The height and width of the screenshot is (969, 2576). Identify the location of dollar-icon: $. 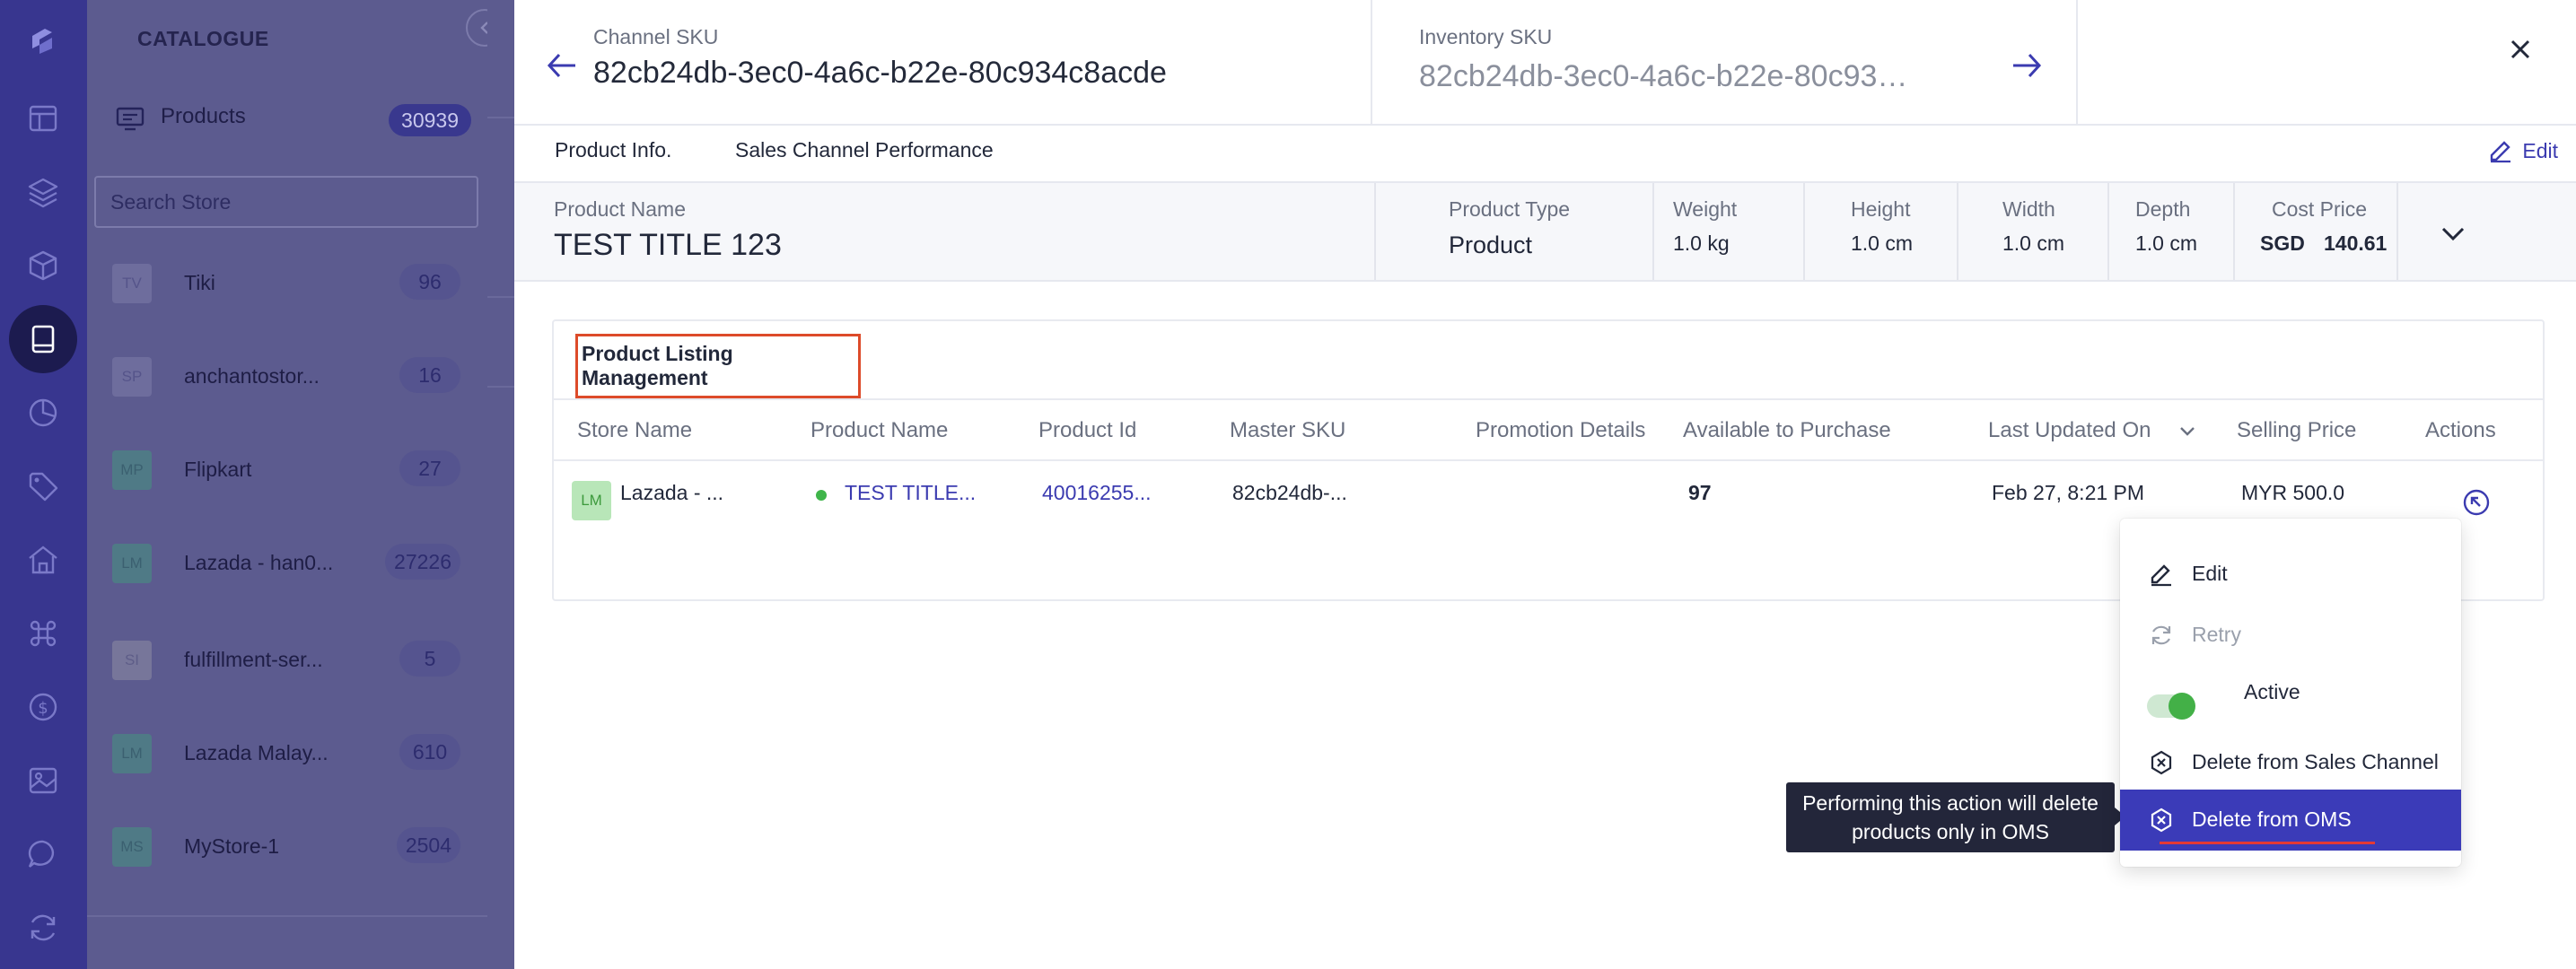
(43, 707).